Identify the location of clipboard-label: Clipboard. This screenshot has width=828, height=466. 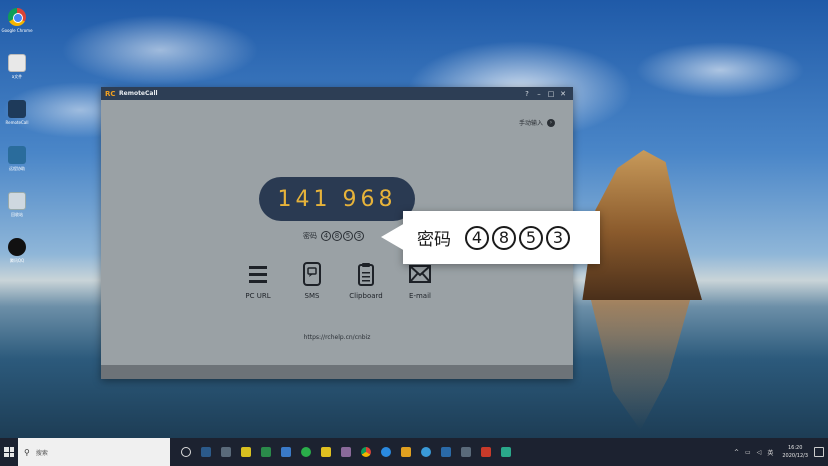
(366, 296).